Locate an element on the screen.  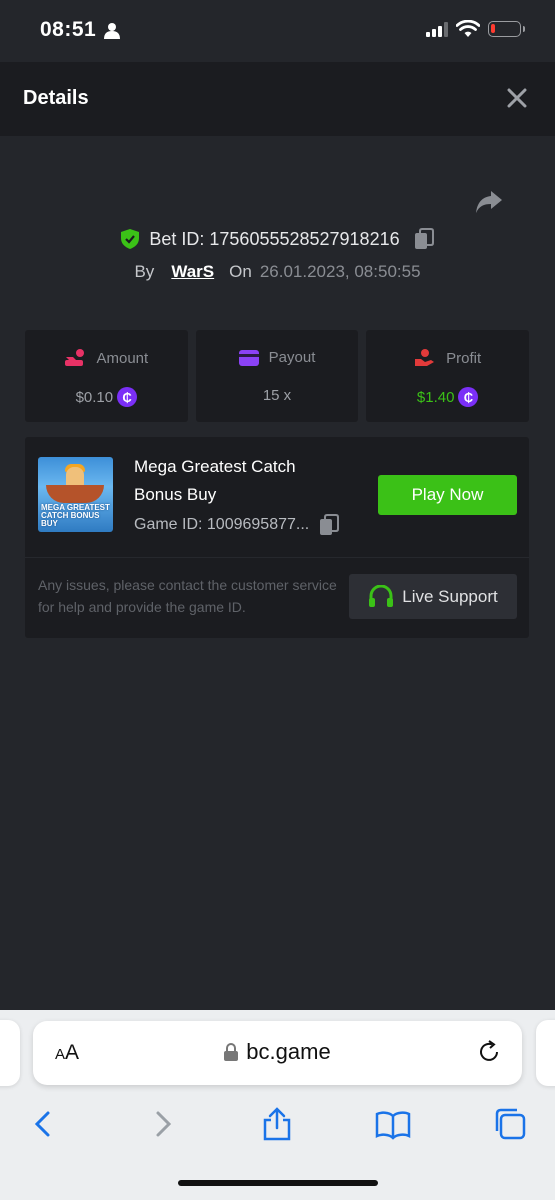
page-title: Details is located at coordinates (56, 98).